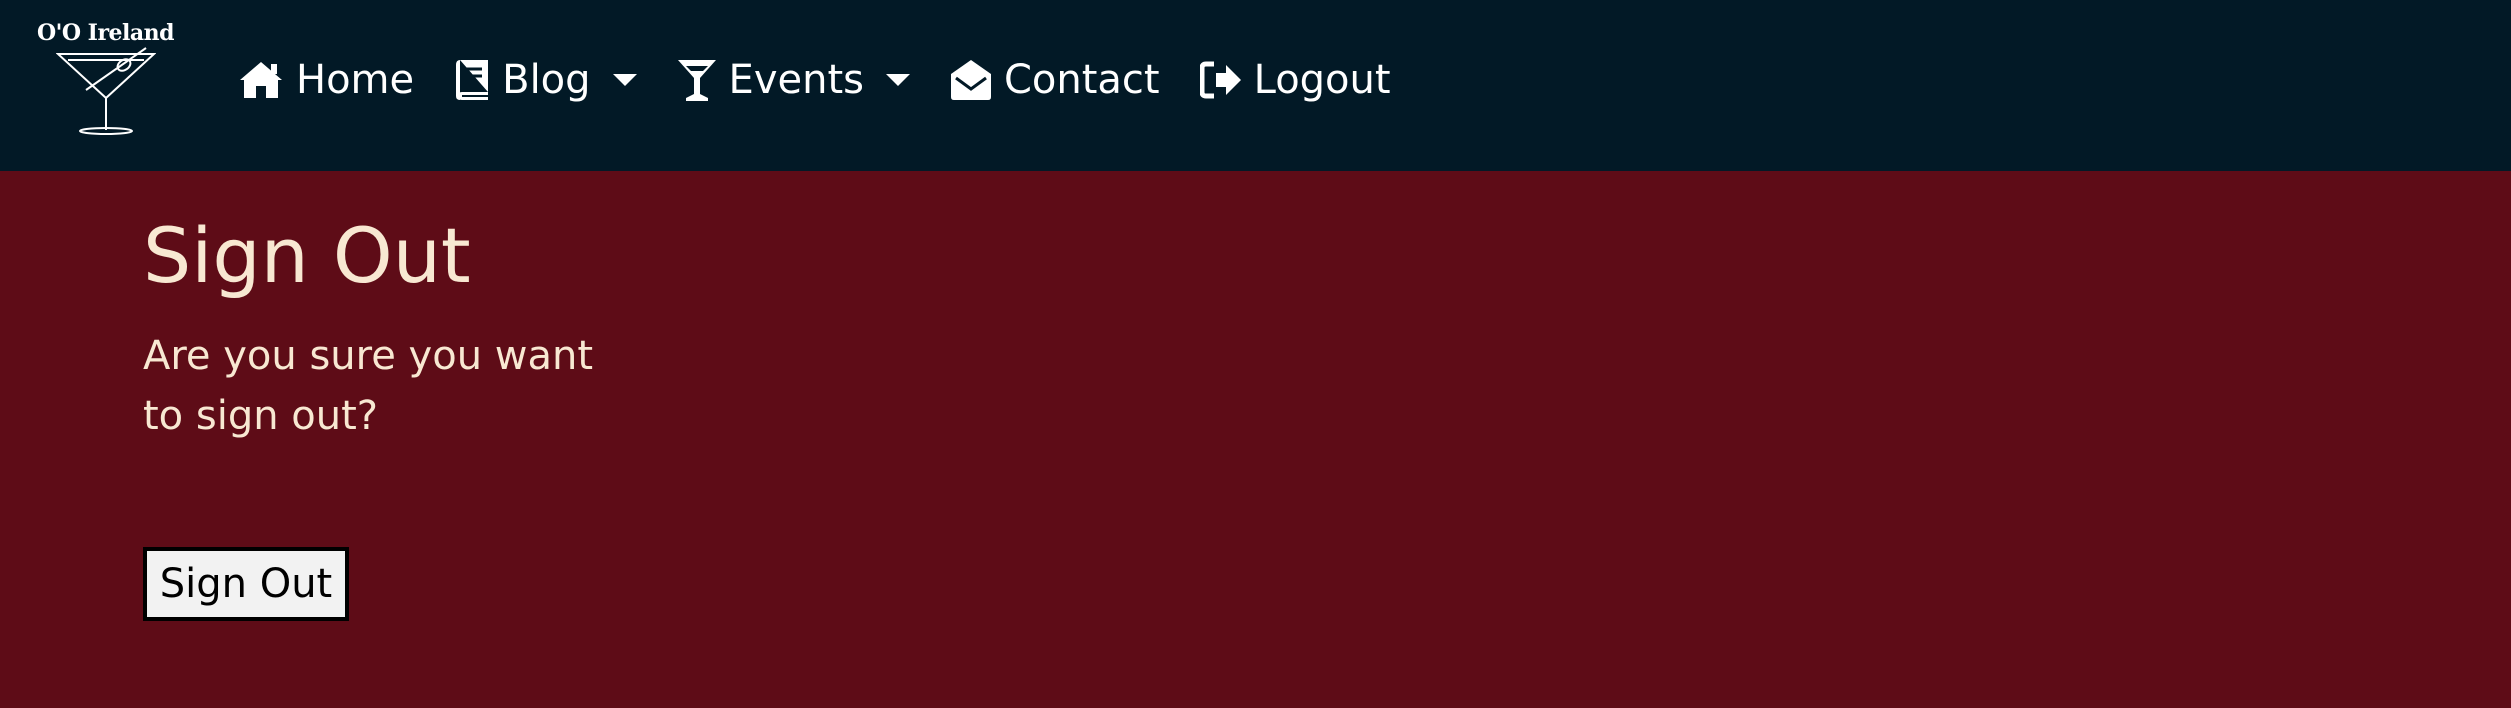 The height and width of the screenshot is (708, 2511). I want to click on nav-home-label: Home, so click(355, 80).